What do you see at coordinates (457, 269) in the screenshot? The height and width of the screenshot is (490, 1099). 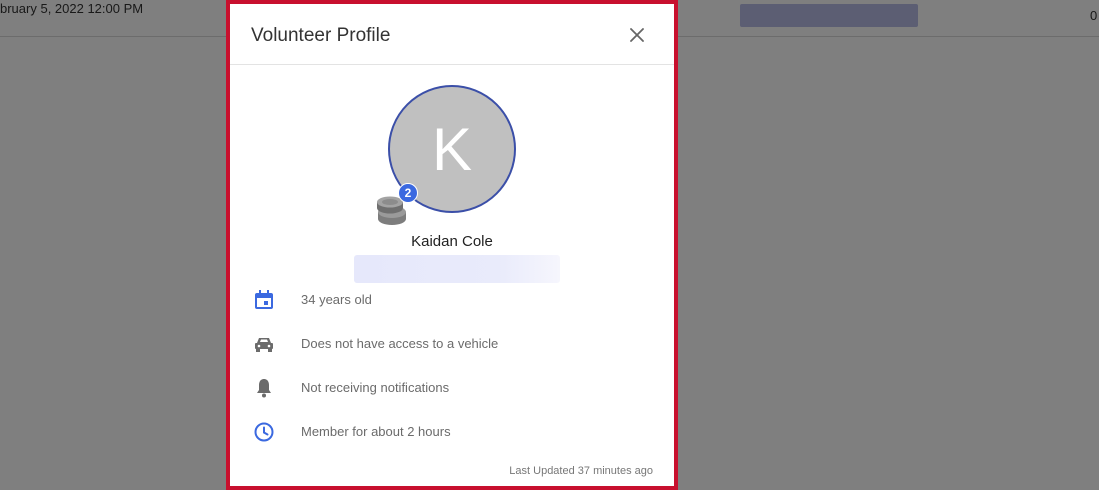 I see `redacted-email` at bounding box center [457, 269].